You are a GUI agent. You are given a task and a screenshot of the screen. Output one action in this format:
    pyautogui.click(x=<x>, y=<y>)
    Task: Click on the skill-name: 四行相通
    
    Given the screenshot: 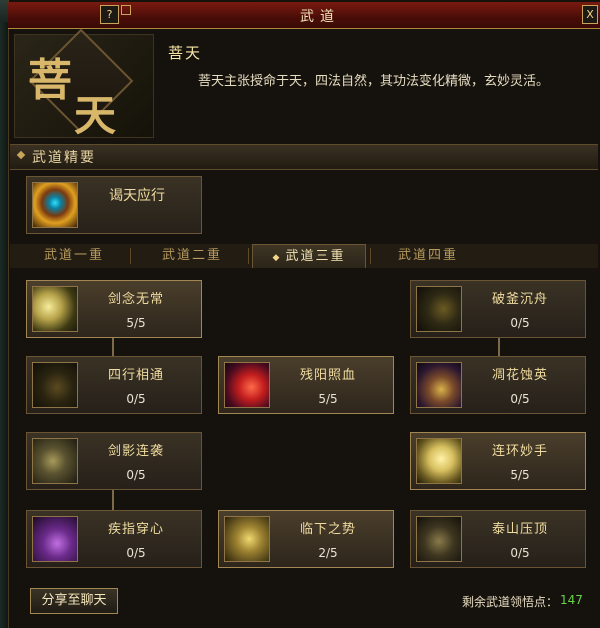 What is the action you would take?
    pyautogui.click(x=135, y=375)
    